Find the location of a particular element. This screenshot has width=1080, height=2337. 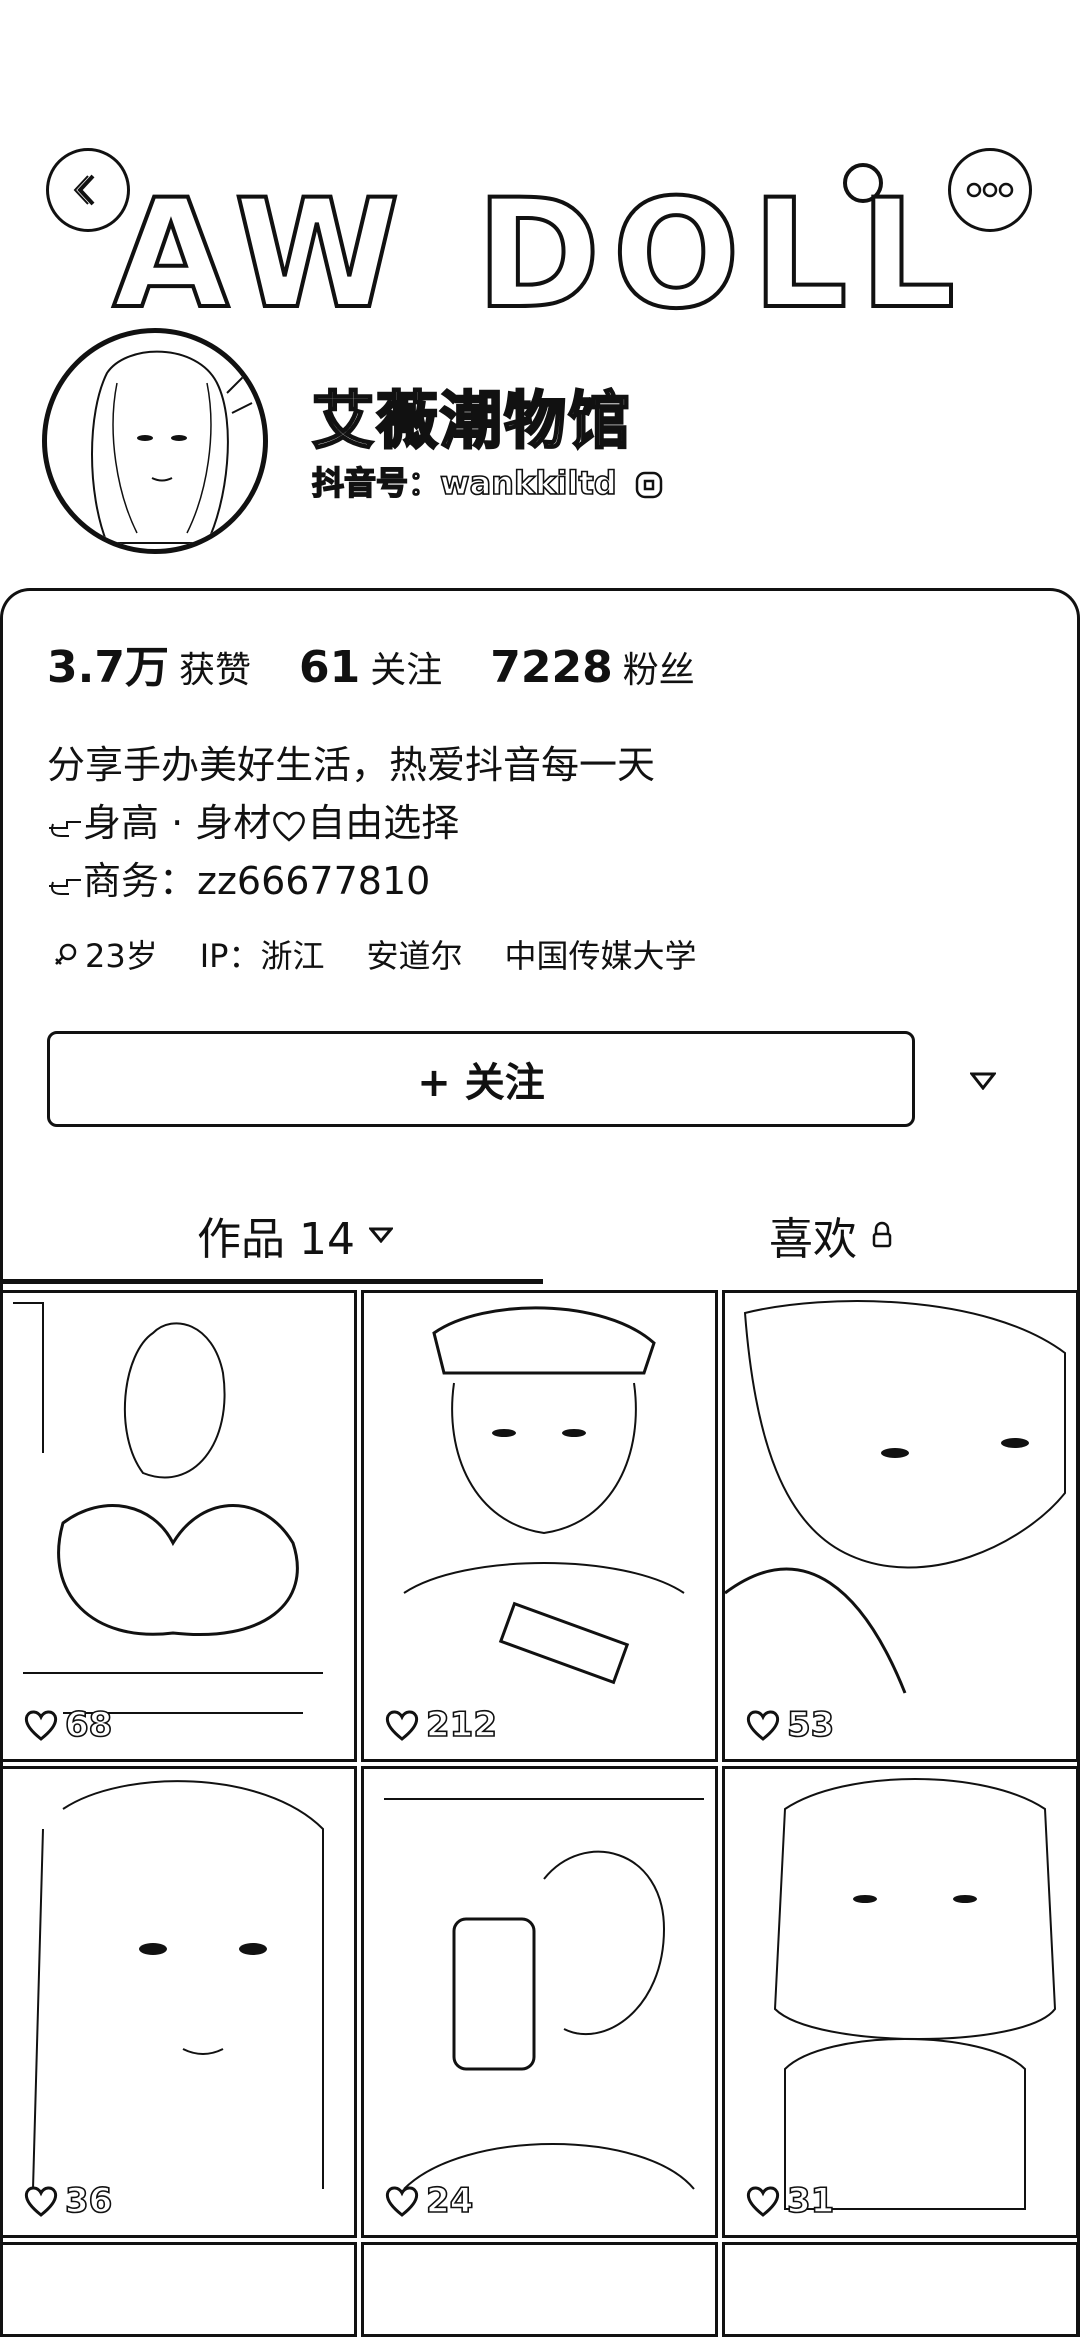

like-count: 53 is located at coordinates (790, 1725).